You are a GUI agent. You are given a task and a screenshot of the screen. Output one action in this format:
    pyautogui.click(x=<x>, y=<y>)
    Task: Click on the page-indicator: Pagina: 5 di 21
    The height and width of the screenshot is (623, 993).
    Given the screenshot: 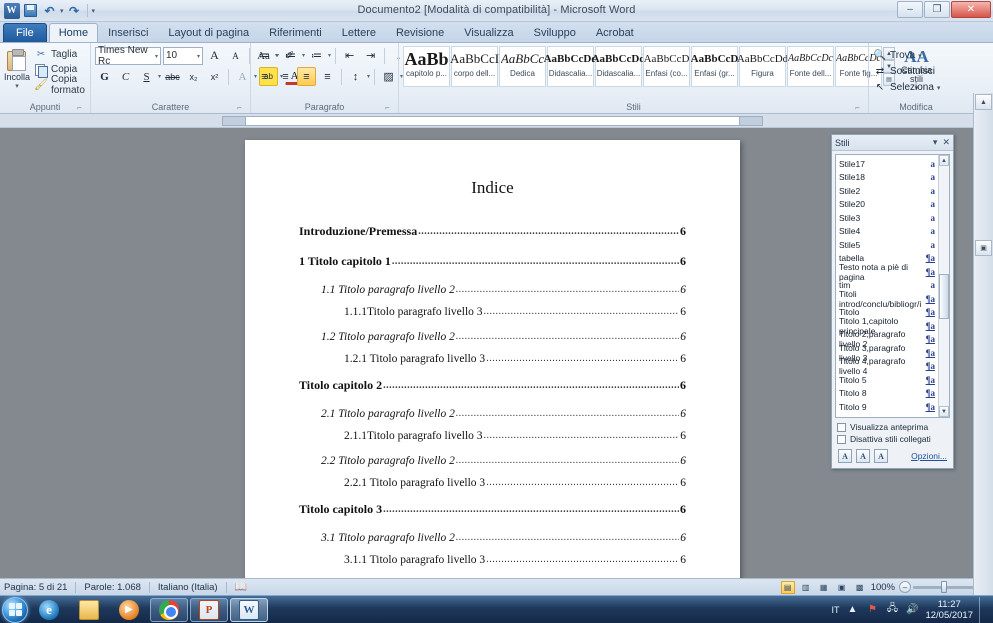 What is the action you would take?
    pyautogui.click(x=35, y=587)
    